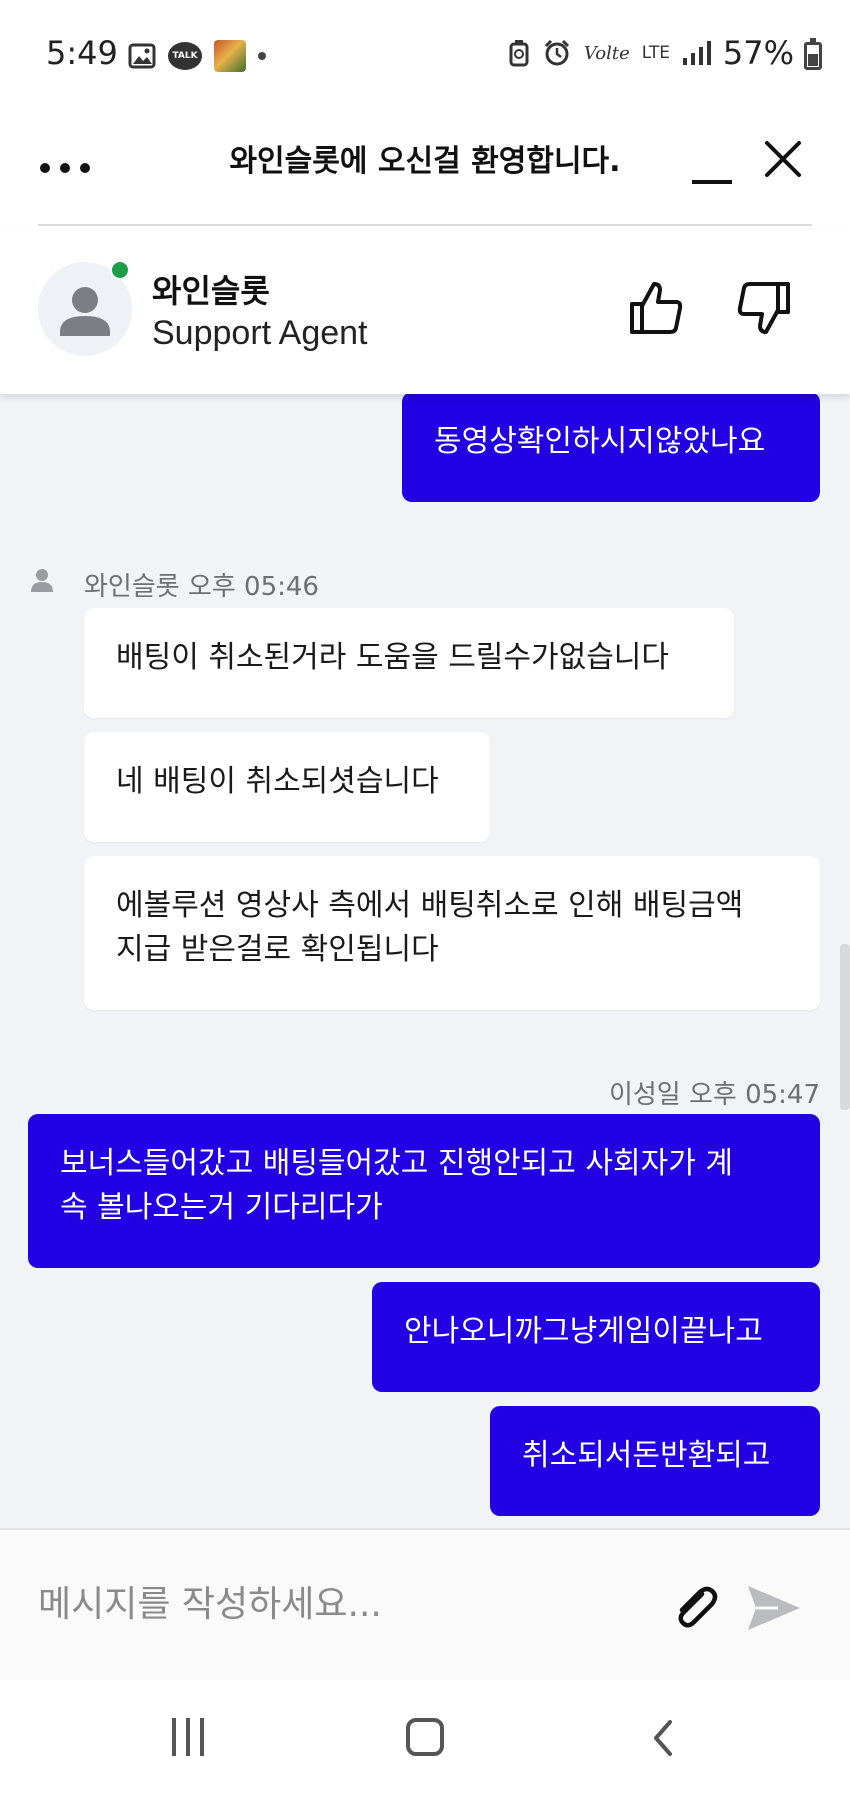  I want to click on user-message-meta: 이성일 오후 05:47, so click(714, 1095).